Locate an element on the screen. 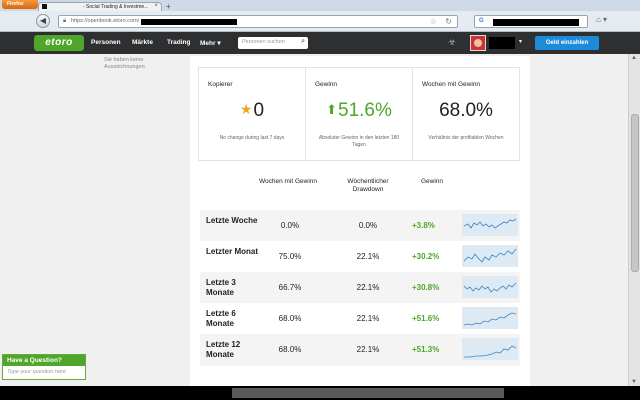  chevron-down-icon: ▾ is located at coordinates (219, 43).